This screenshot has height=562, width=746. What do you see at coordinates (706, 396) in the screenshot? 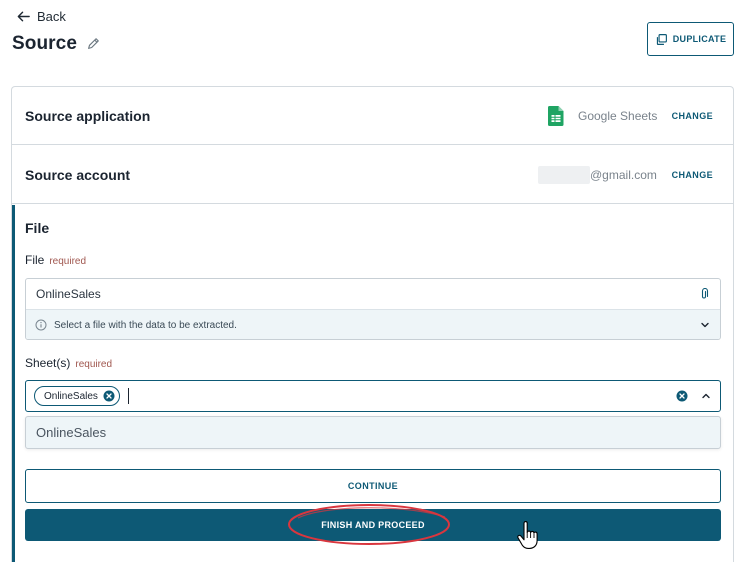
I see `chevron-up-icon` at bounding box center [706, 396].